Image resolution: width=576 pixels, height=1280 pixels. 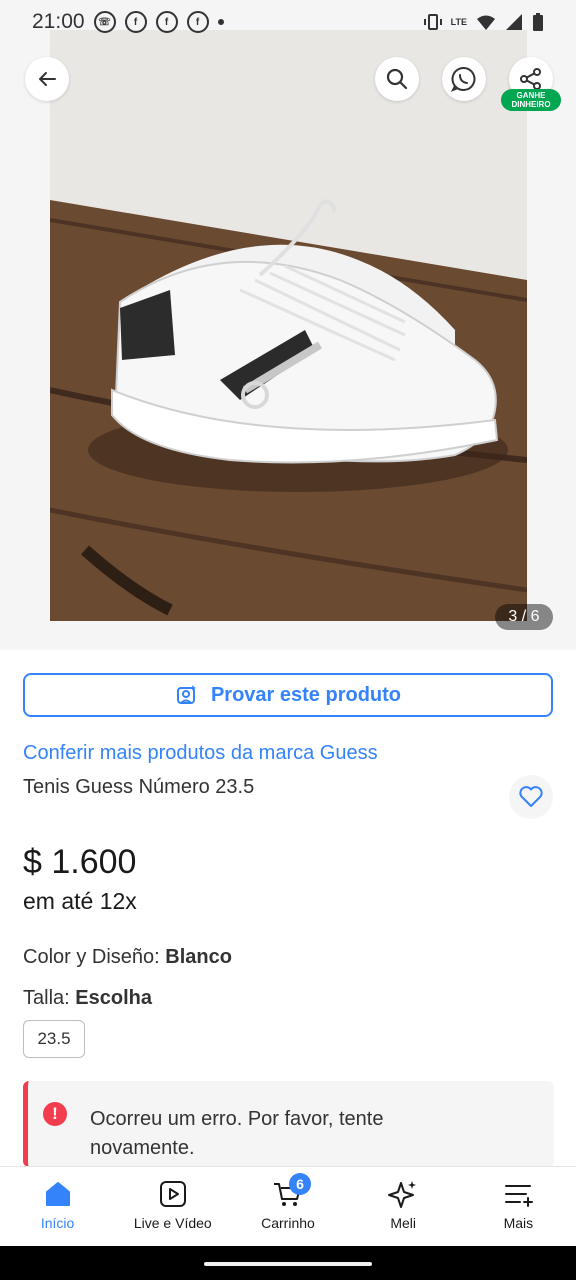 What do you see at coordinates (403, 1223) in the screenshot?
I see `nav-meli-label: Meli` at bounding box center [403, 1223].